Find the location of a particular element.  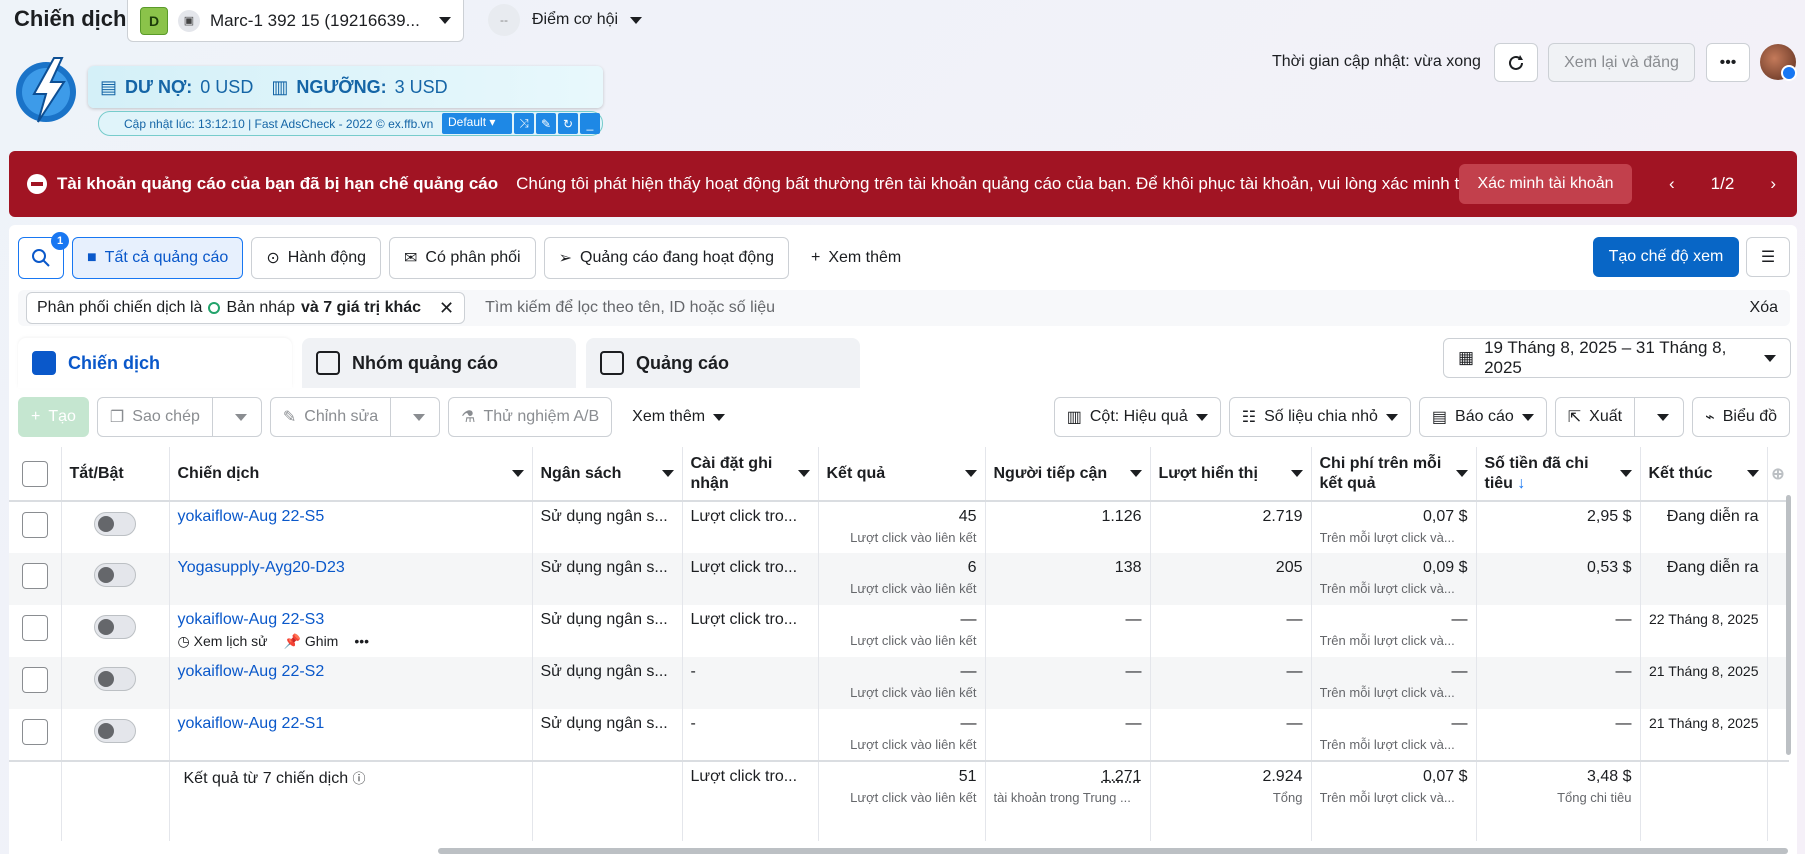

grid-icon is located at coordinates (328, 363).